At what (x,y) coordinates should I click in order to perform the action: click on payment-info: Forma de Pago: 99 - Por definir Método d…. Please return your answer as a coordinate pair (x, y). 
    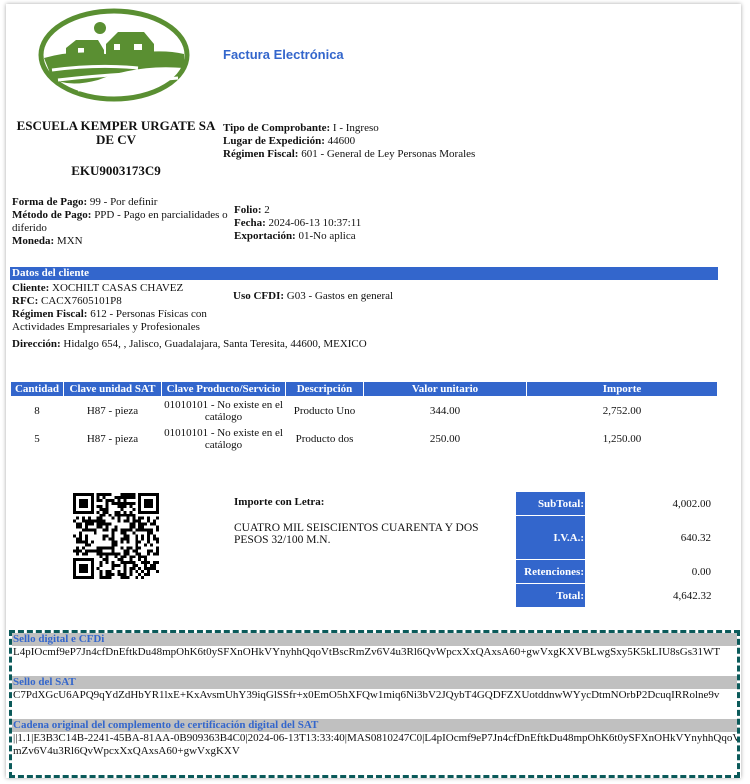
    Looking at the image, I should click on (121, 222).